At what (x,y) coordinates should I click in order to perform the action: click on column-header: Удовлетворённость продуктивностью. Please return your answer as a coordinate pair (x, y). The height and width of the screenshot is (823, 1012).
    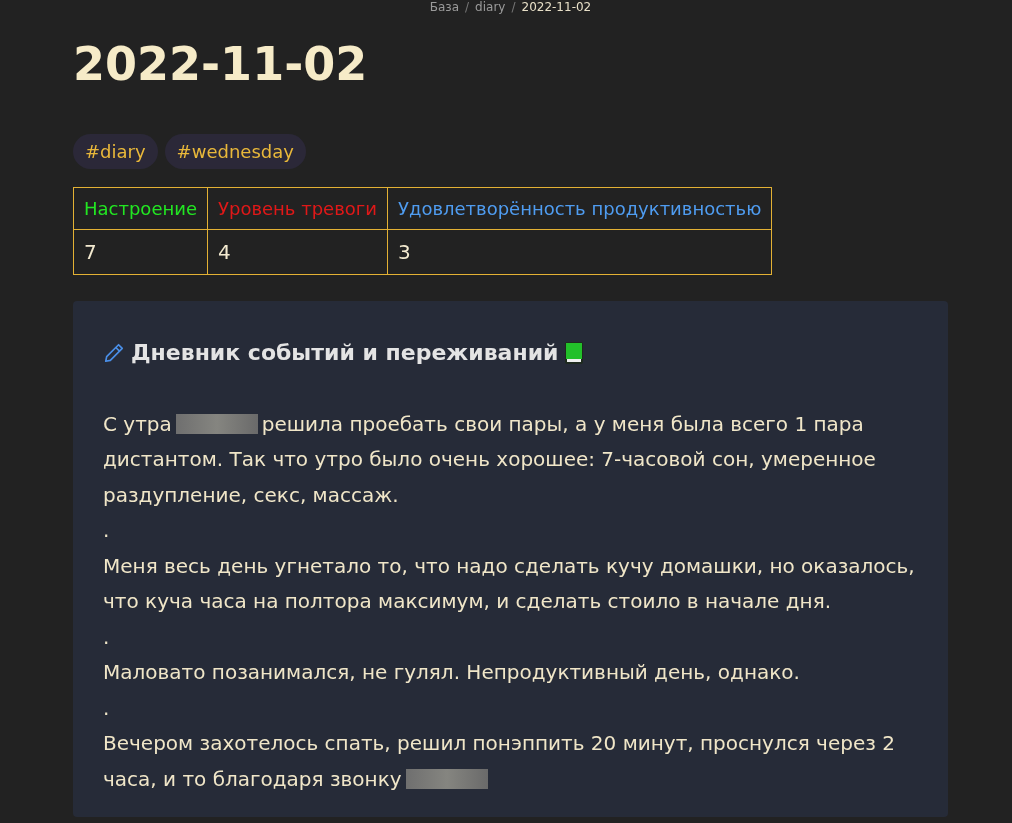
    Looking at the image, I should click on (579, 208).